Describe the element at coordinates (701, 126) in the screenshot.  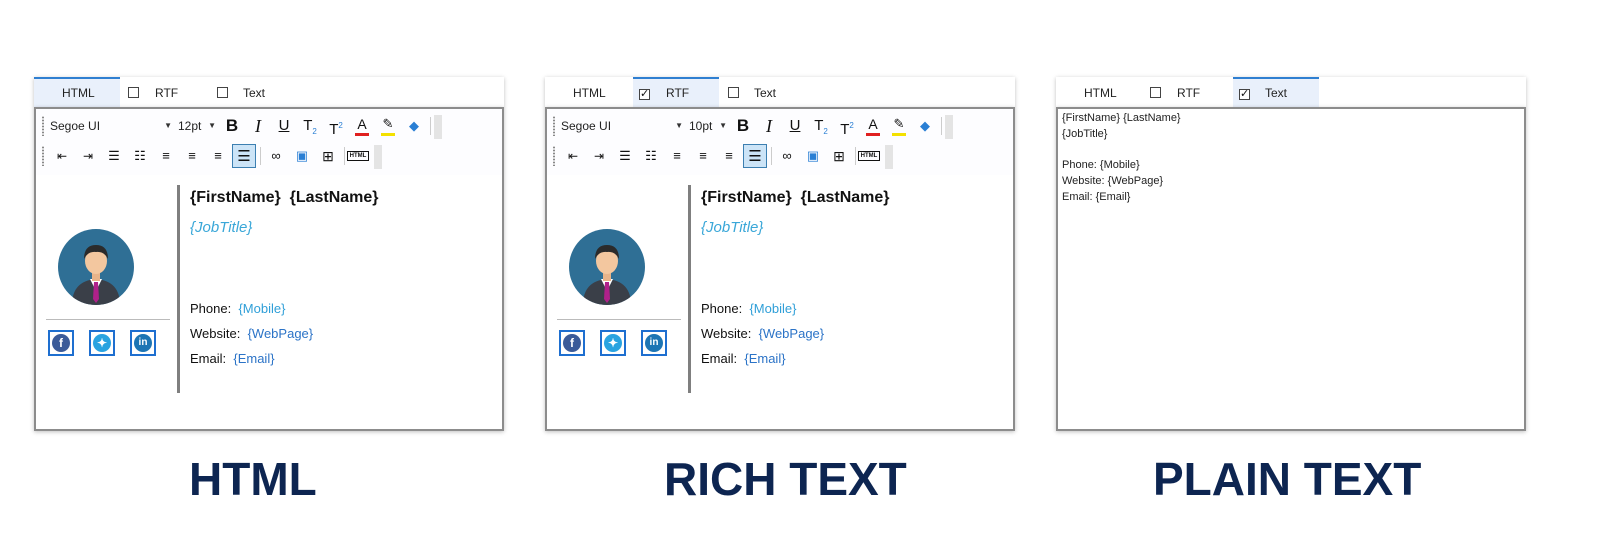
I see `font-size-value: 10pt` at that location.